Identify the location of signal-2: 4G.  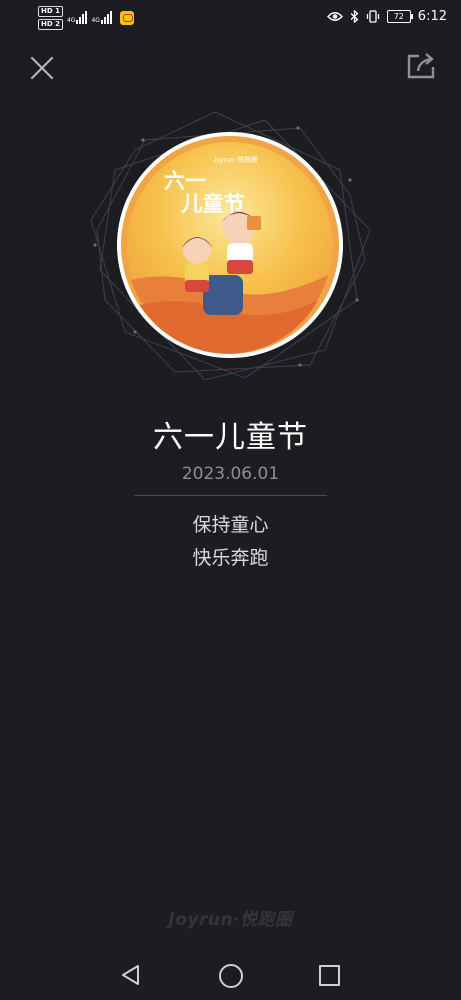
(101, 15).